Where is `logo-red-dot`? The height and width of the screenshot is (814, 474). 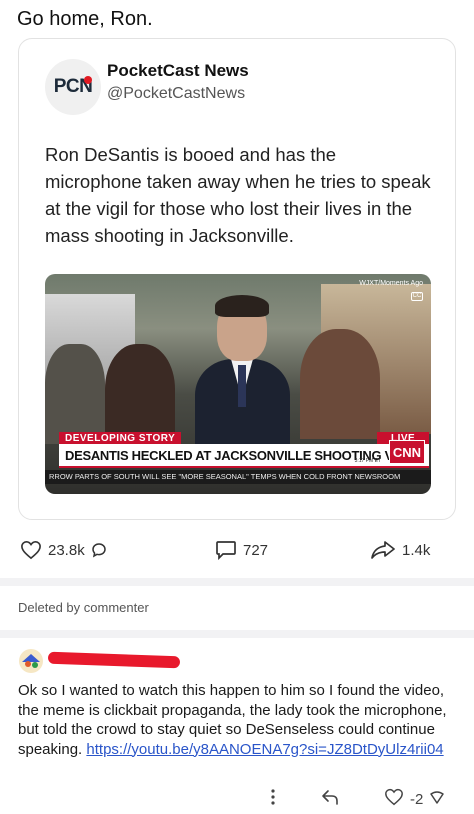
logo-red-dot is located at coordinates (88, 80).